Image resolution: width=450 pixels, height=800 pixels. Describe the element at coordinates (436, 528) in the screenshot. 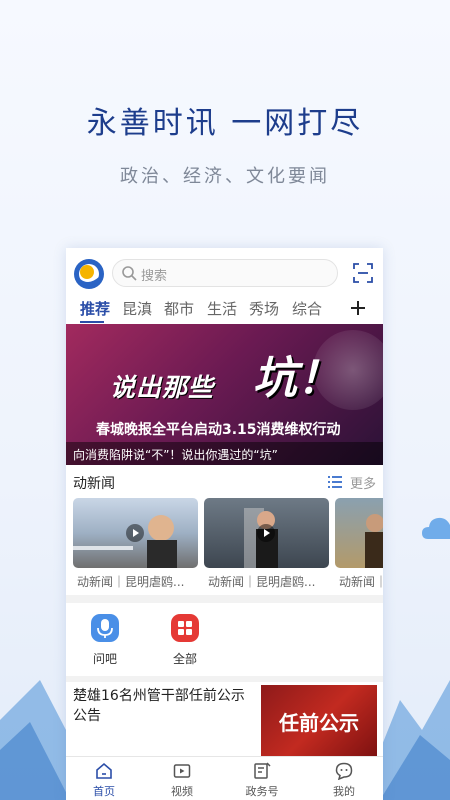

I see `cloud-icon` at that location.